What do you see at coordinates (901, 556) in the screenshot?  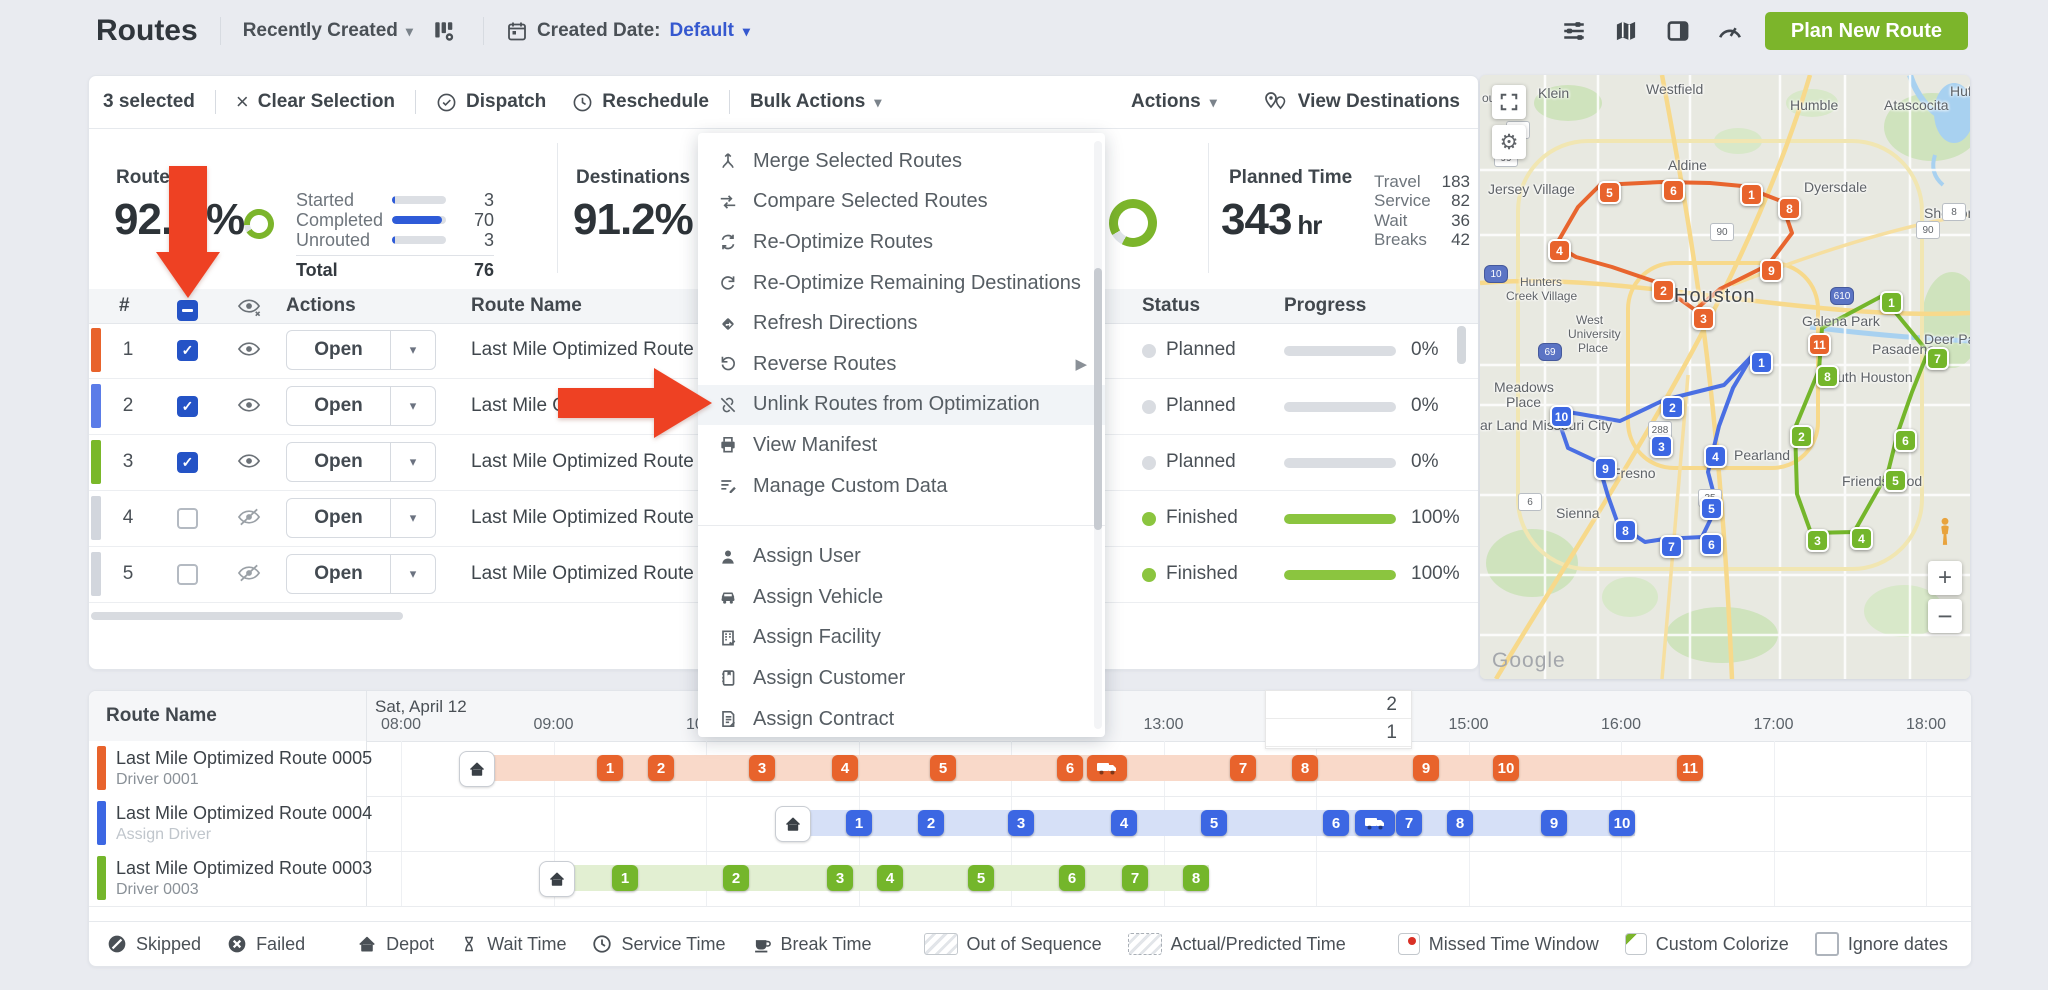 I see `menu-item-user: Assign User` at bounding box center [901, 556].